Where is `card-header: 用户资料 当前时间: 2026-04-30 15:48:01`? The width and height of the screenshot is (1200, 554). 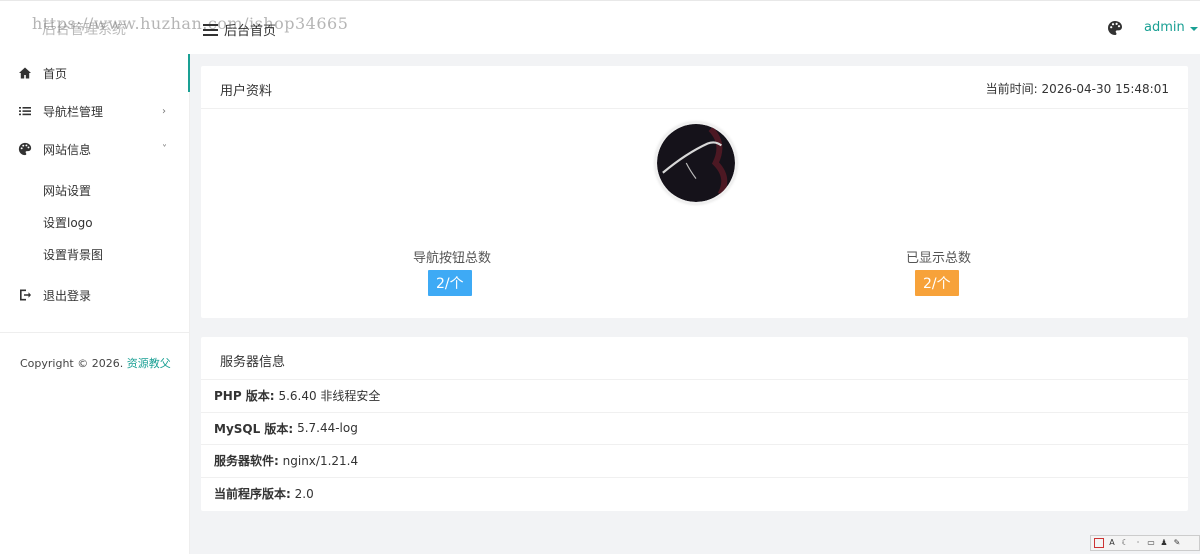 card-header: 用户资料 当前时间: 2026-04-30 15:48:01 is located at coordinates (694, 87).